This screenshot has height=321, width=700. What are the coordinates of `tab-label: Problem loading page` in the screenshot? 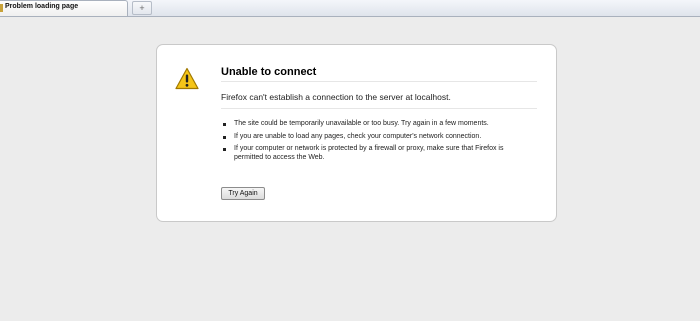 It's located at (42, 6).